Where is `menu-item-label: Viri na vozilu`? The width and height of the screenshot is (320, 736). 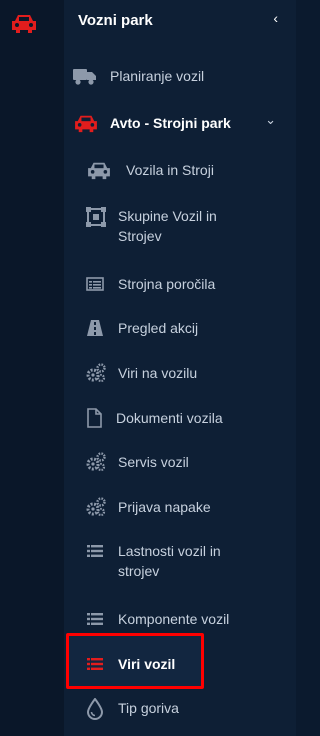 menu-item-label: Viri na vozilu is located at coordinates (158, 373).